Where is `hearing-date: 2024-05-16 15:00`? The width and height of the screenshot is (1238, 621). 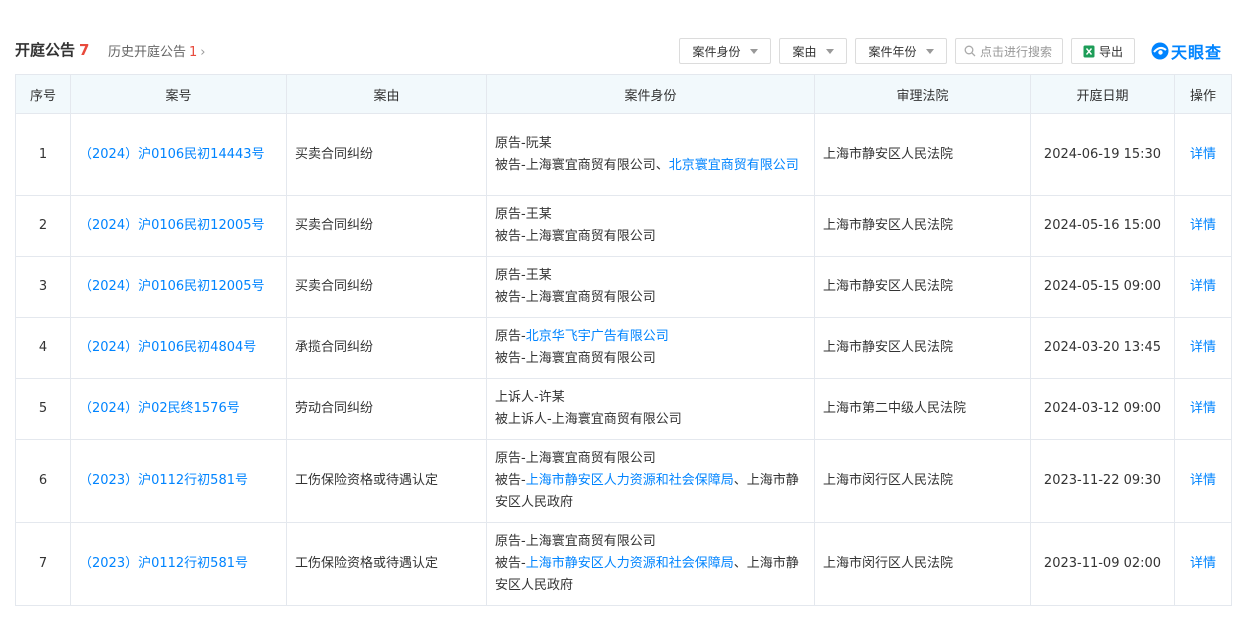
hearing-date: 2024-05-16 15:00 is located at coordinates (1102, 225).